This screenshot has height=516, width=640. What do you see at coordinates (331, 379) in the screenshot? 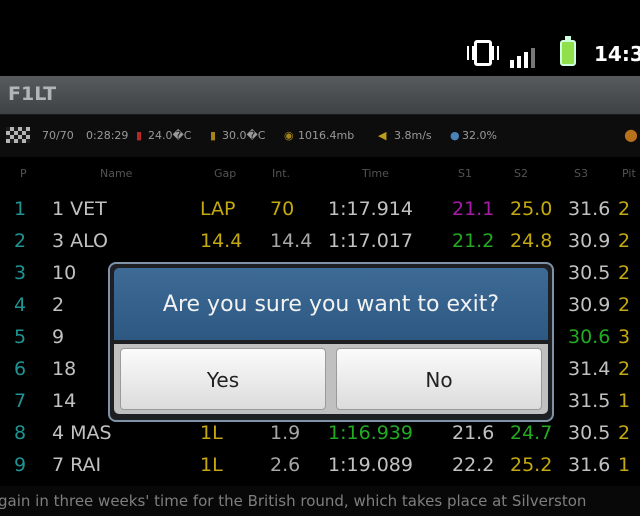
I see `dialog-button-bar: Yes No` at bounding box center [331, 379].